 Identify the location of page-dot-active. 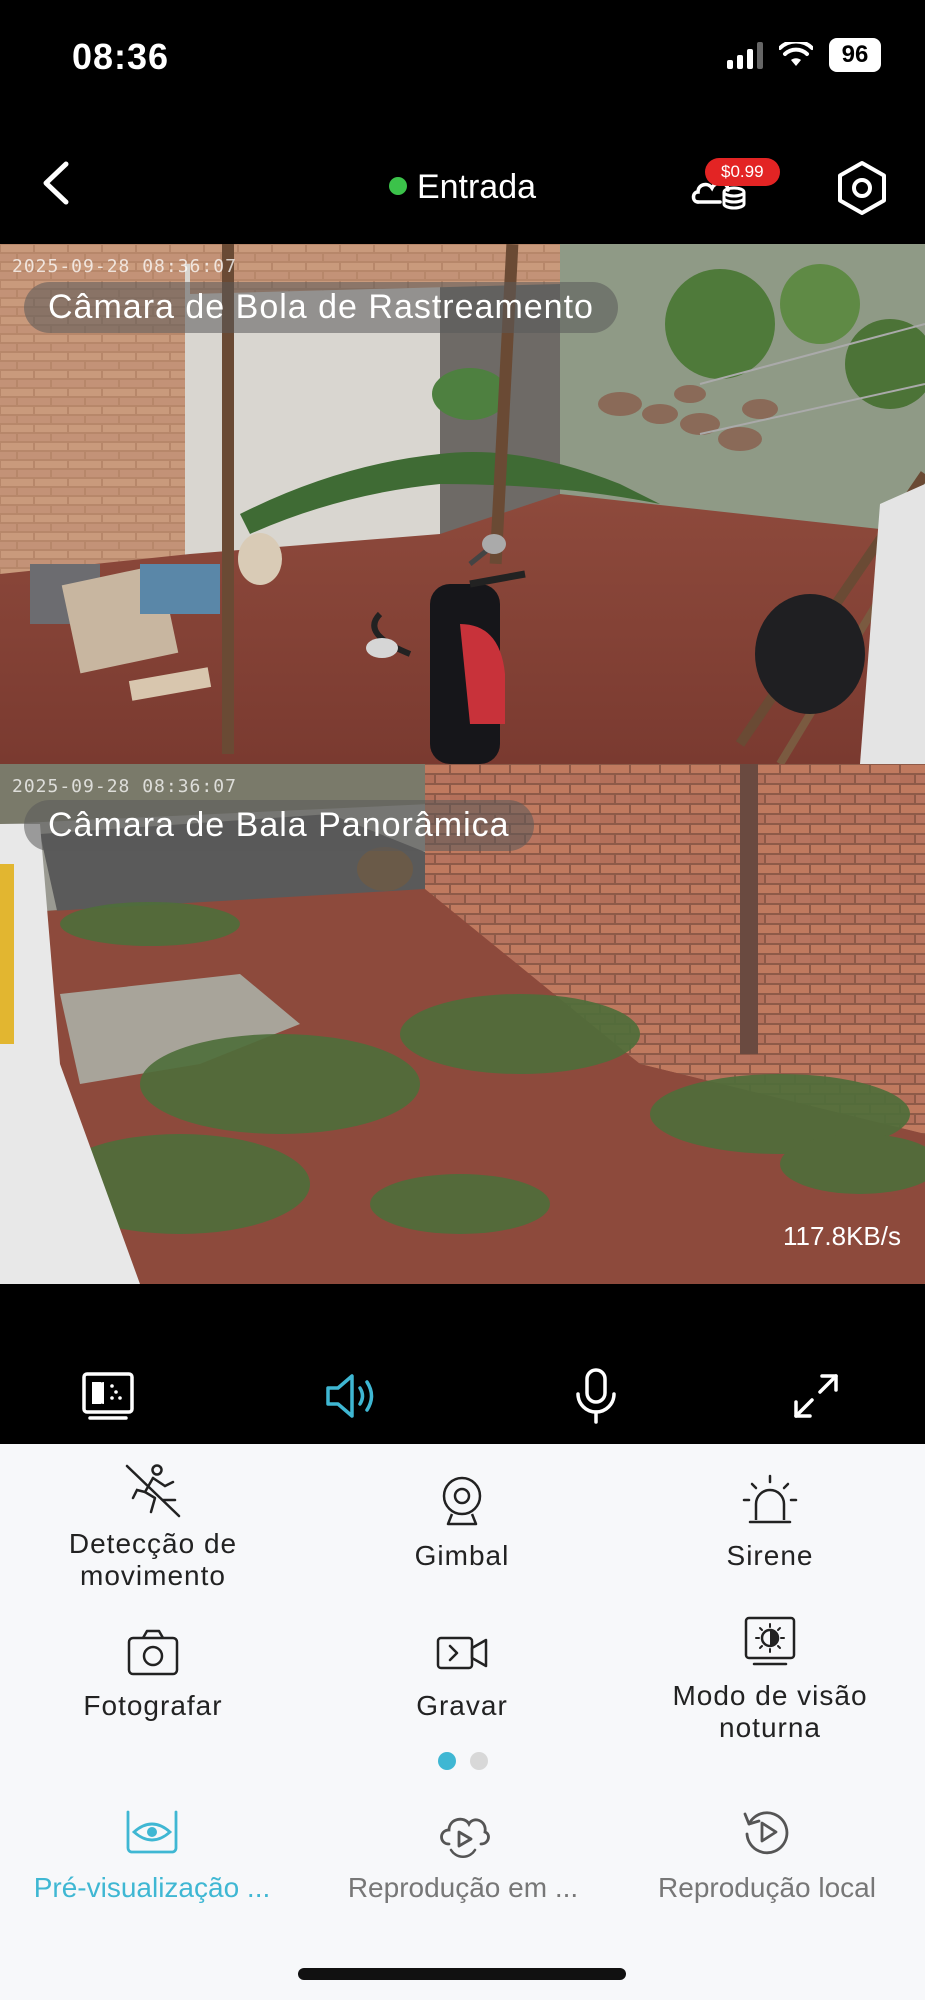
(446, 1761).